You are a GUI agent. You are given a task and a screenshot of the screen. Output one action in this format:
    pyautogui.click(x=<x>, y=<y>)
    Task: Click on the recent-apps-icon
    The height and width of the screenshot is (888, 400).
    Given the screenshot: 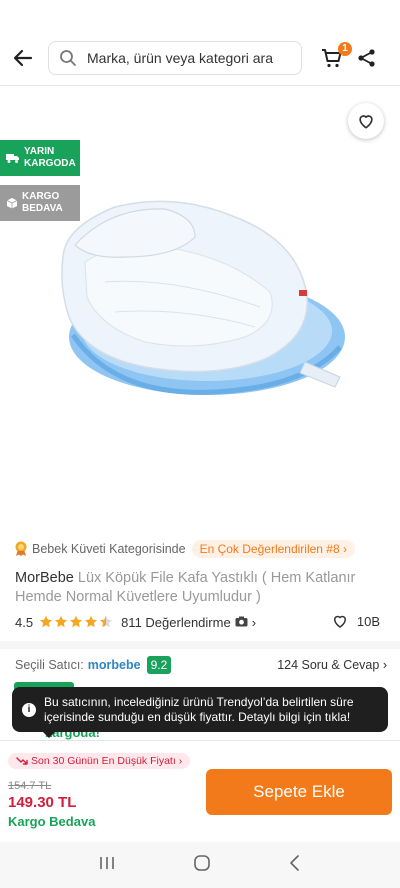 What is the action you would take?
    pyautogui.click(x=107, y=865)
    